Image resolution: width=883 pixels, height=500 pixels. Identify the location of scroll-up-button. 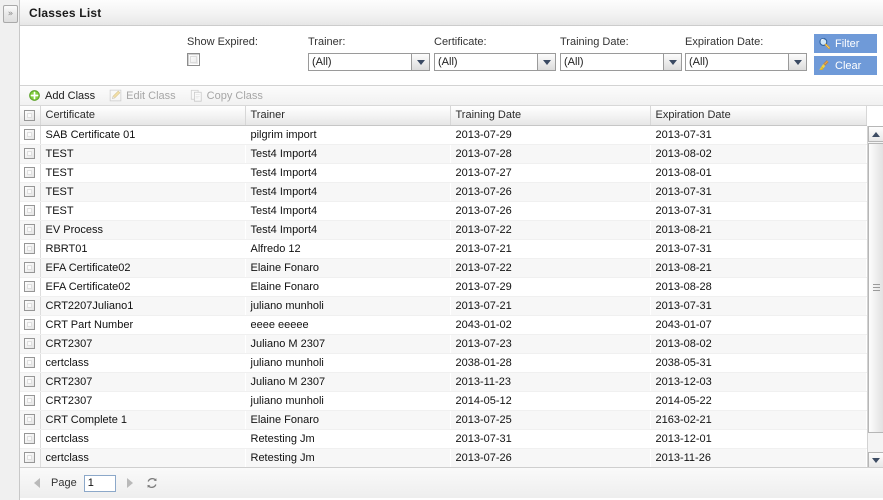
(875, 134).